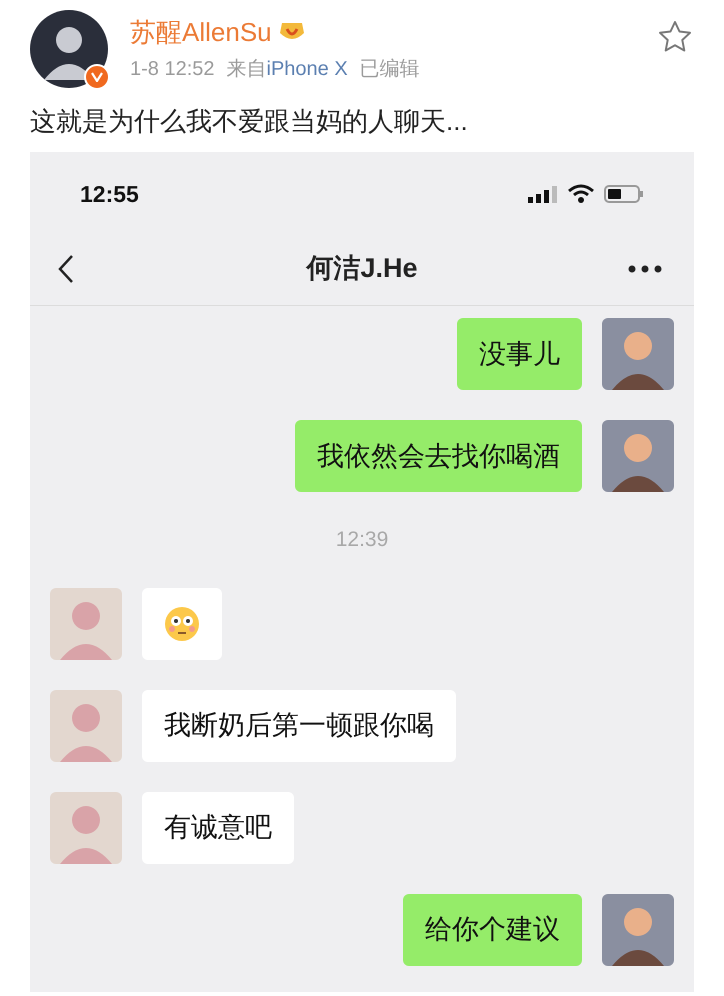  I want to click on status-clock: 12:55, so click(109, 194).